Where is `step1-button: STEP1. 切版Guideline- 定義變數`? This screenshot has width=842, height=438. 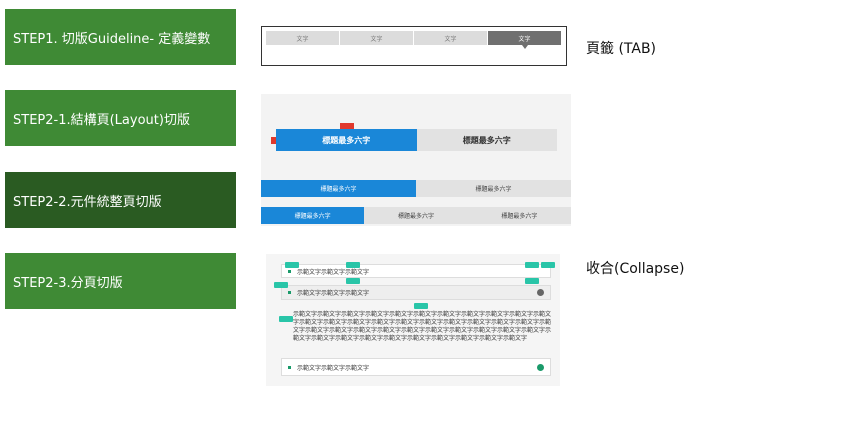 step1-button: STEP1. 切版Guideline- 定義變數 is located at coordinates (120, 37).